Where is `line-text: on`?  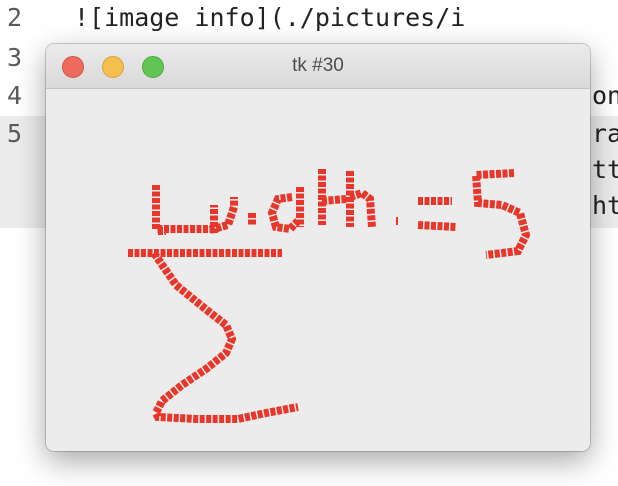
line-text: on is located at coordinates (605, 95).